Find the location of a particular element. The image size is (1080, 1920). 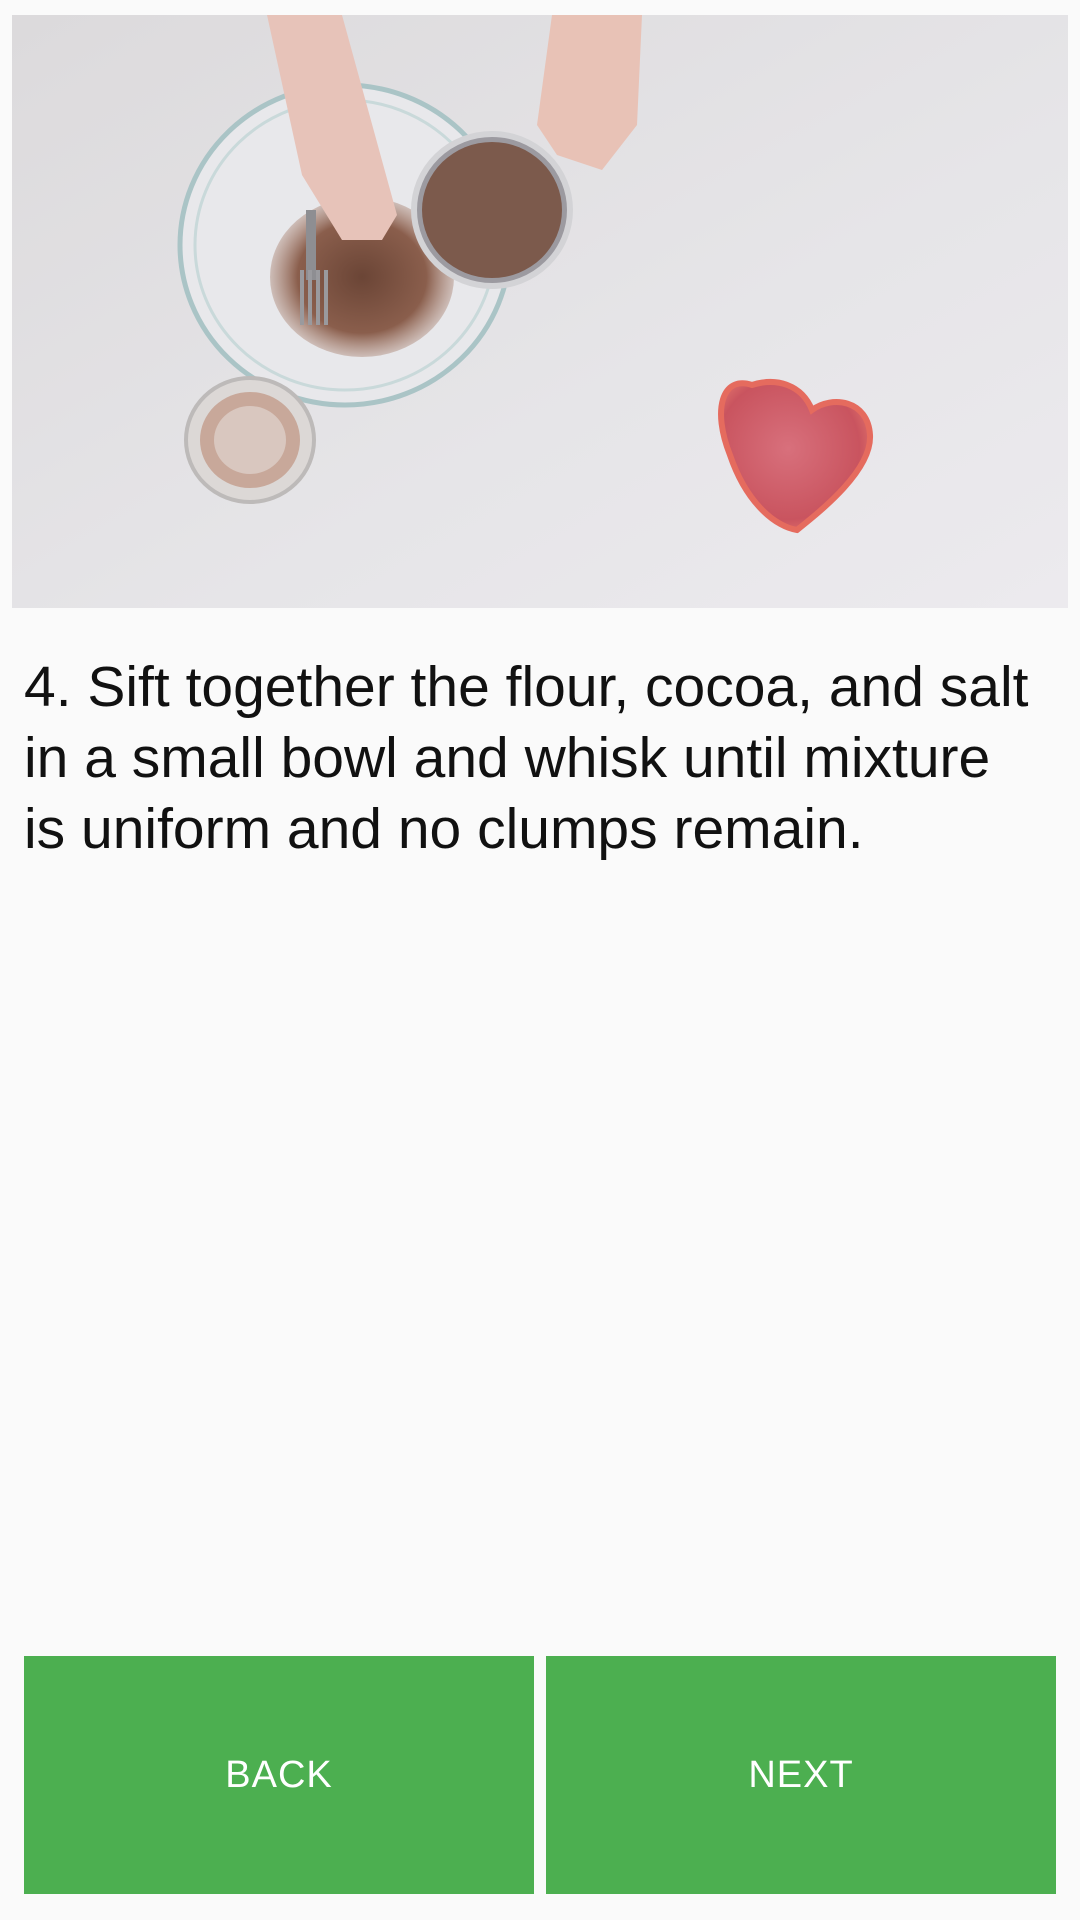

next-button: NEXT is located at coordinates (801, 1775).